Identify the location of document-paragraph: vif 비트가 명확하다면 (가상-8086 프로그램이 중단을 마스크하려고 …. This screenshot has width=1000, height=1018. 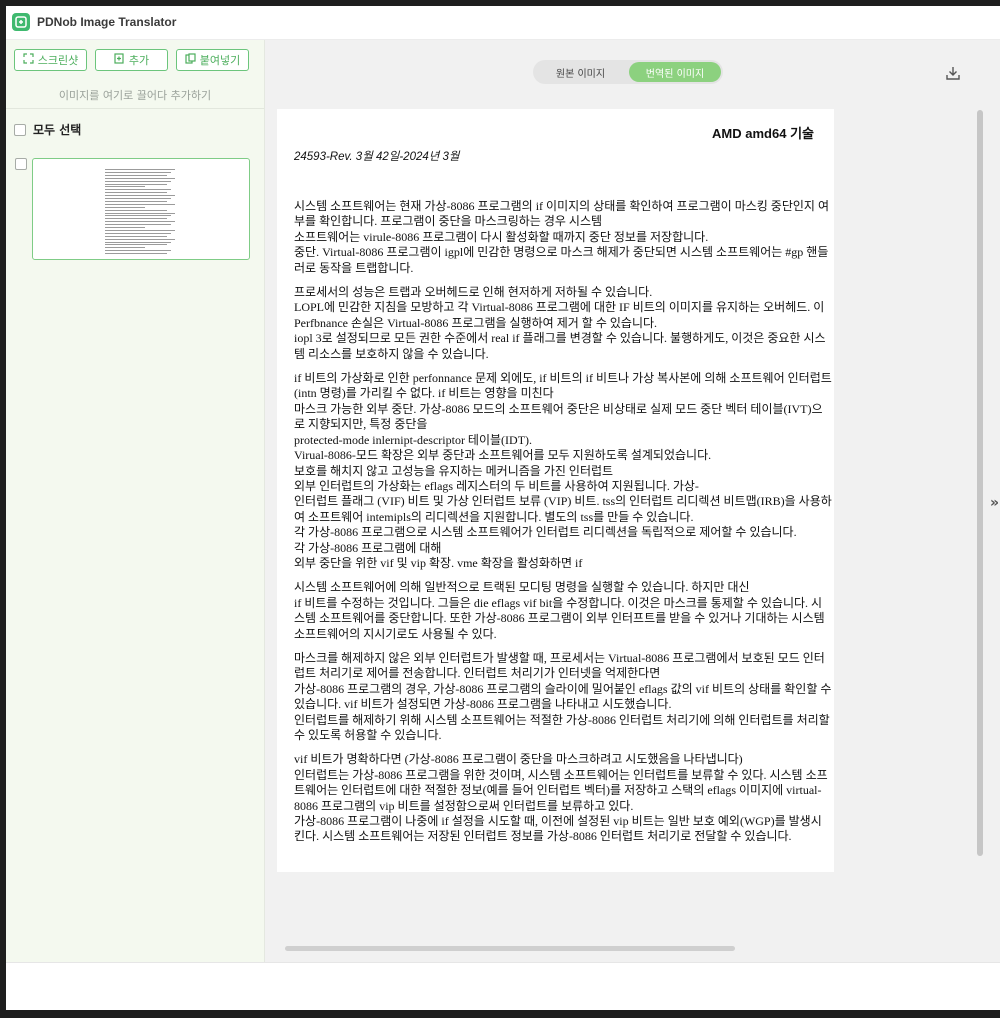
(561, 798).